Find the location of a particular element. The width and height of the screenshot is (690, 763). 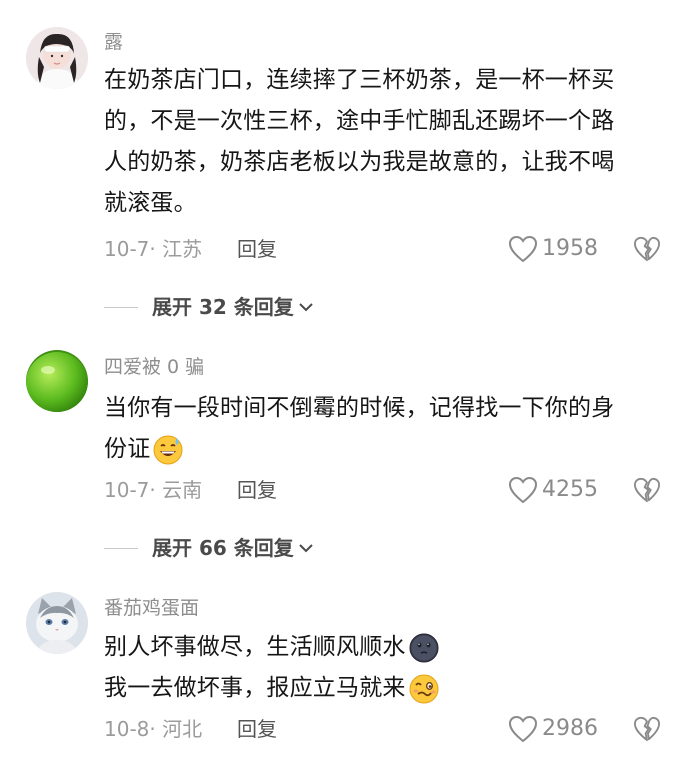

comment-text: 当你有一段时间不倒霉的时候，记得找一下你的身 份证 is located at coordinates (384, 429).